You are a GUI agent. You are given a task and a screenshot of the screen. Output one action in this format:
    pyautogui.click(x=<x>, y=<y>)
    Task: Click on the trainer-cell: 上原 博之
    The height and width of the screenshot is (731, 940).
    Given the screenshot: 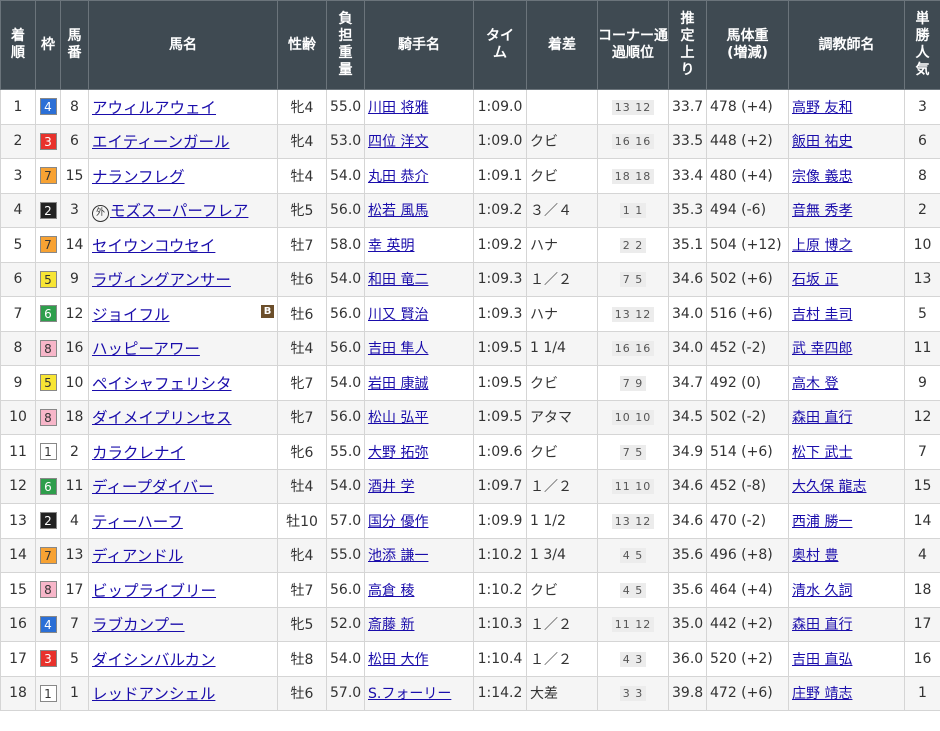 What is the action you would take?
    pyautogui.click(x=846, y=245)
    